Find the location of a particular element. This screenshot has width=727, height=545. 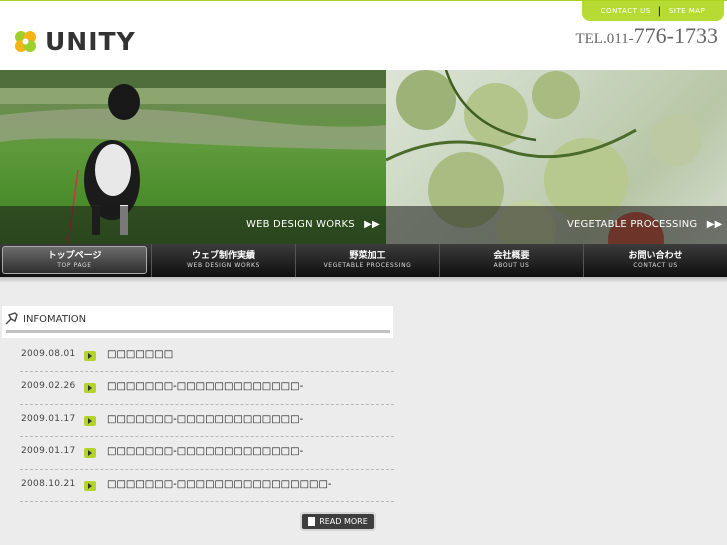

read-more-button: READ MORE is located at coordinates (338, 521).